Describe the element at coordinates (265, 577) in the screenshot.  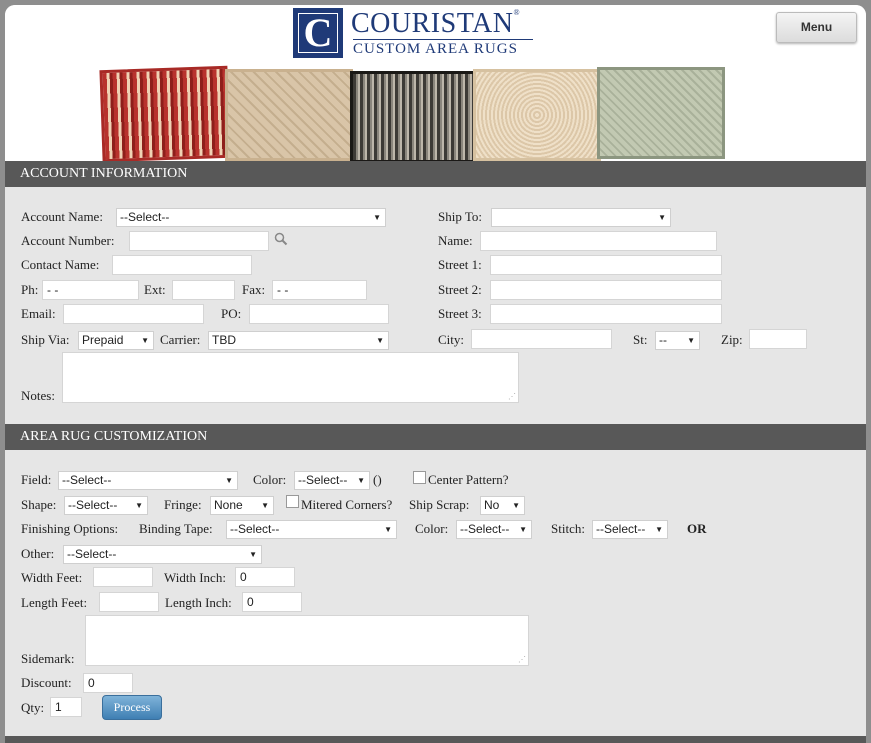
I see `width-inch-input: 0` at that location.